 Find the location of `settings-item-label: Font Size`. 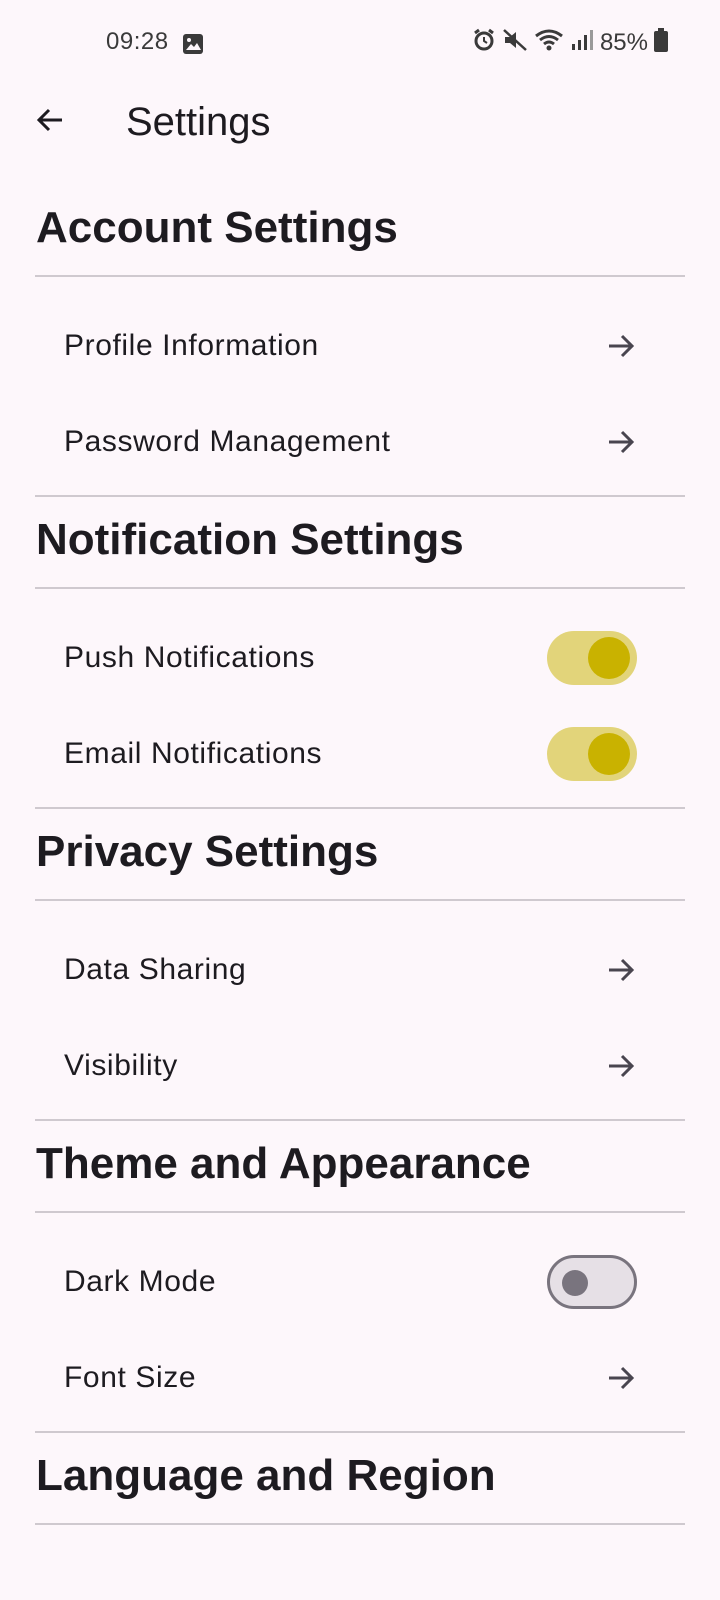

settings-item-label: Font Size is located at coordinates (130, 1377).